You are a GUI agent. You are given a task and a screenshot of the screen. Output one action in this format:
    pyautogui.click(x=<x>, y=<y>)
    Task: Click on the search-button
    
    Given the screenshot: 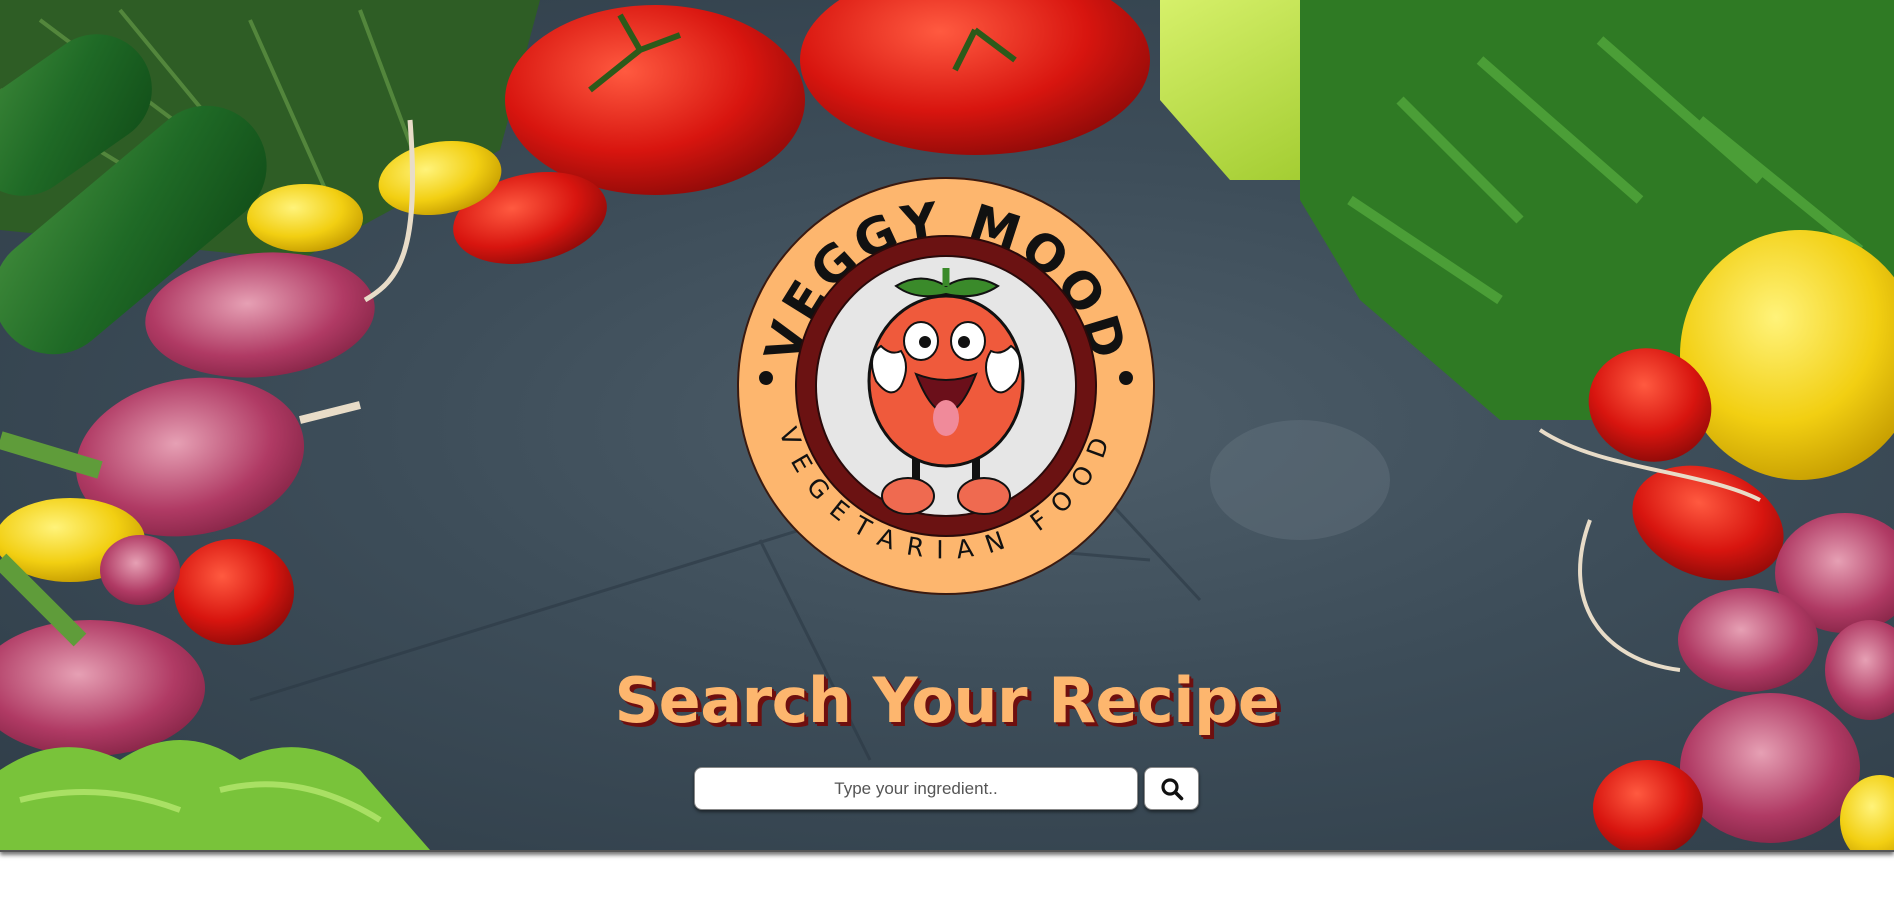 What is the action you would take?
    pyautogui.click(x=1171, y=788)
    